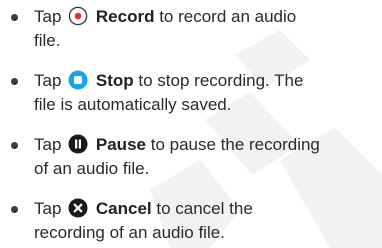  Describe the element at coordinates (78, 208) in the screenshot. I see `cancel-icon` at that location.